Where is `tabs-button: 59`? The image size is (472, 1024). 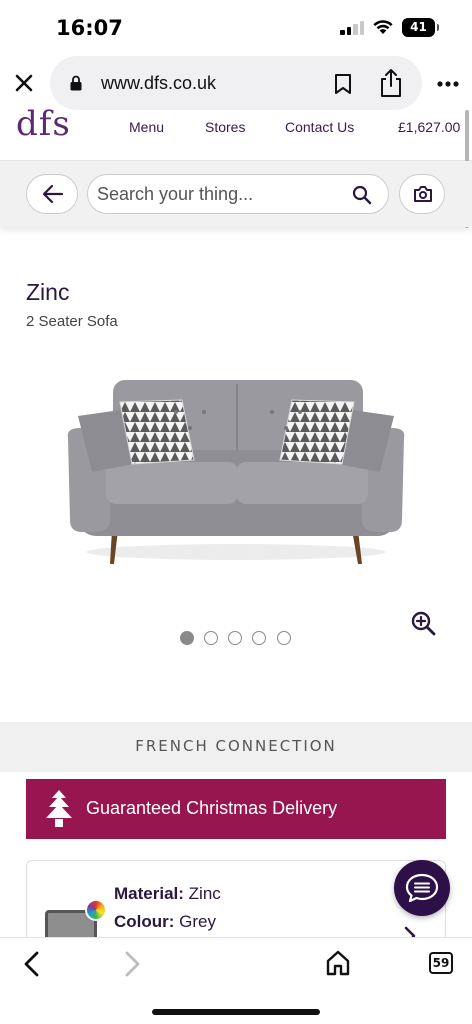
tabs-button: 59 is located at coordinates (441, 963).